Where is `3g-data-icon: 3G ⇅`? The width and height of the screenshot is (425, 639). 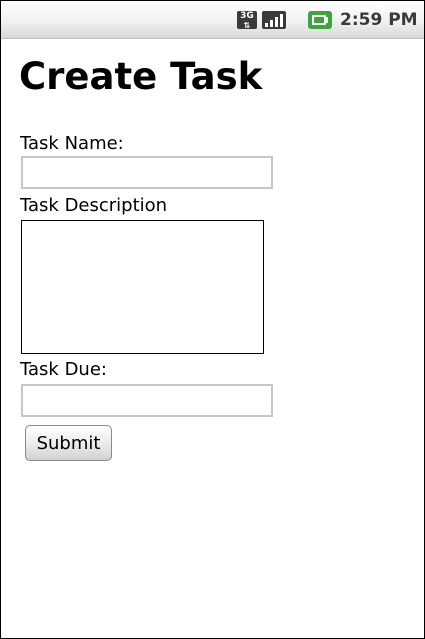 3g-data-icon: 3G ⇅ is located at coordinates (247, 20).